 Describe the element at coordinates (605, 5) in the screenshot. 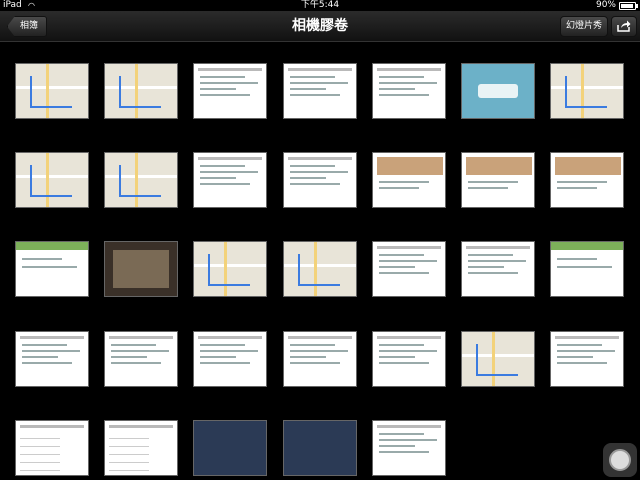

I see `battery-percentage: 90%` at that location.